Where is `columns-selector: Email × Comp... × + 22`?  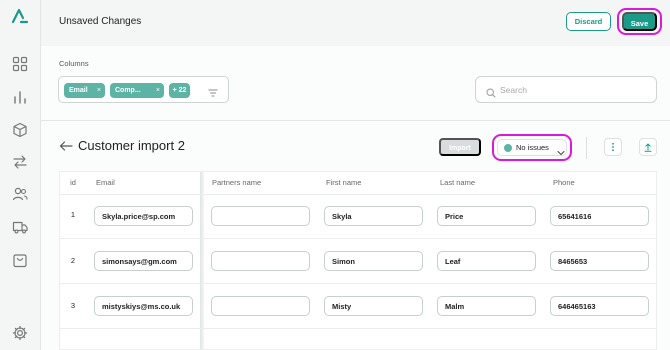 columns-selector: Email × Comp... × + 22 is located at coordinates (143, 89).